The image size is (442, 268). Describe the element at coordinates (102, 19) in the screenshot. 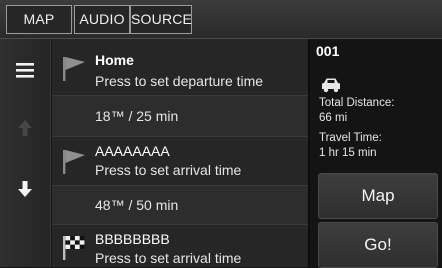

I see `audio-tab-button: AUDIO` at that location.